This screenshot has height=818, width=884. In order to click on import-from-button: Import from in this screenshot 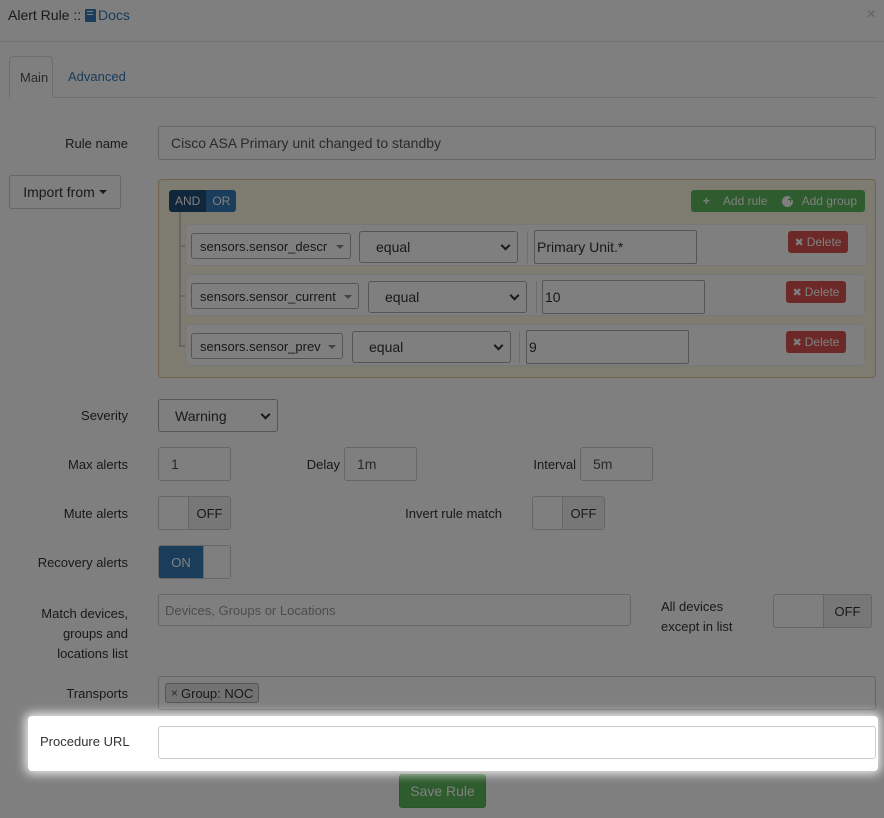, I will do `click(65, 192)`.